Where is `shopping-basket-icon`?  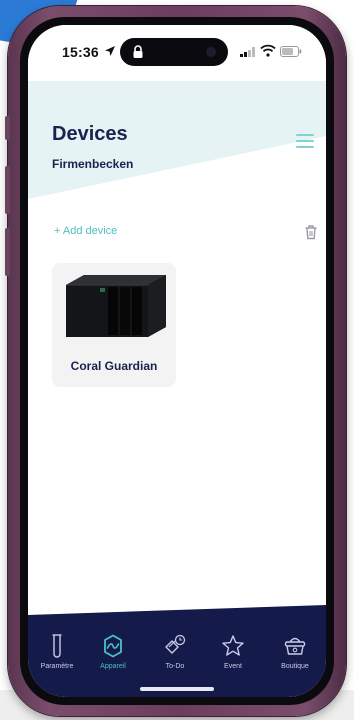
shopping-basket-icon is located at coordinates (295, 646).